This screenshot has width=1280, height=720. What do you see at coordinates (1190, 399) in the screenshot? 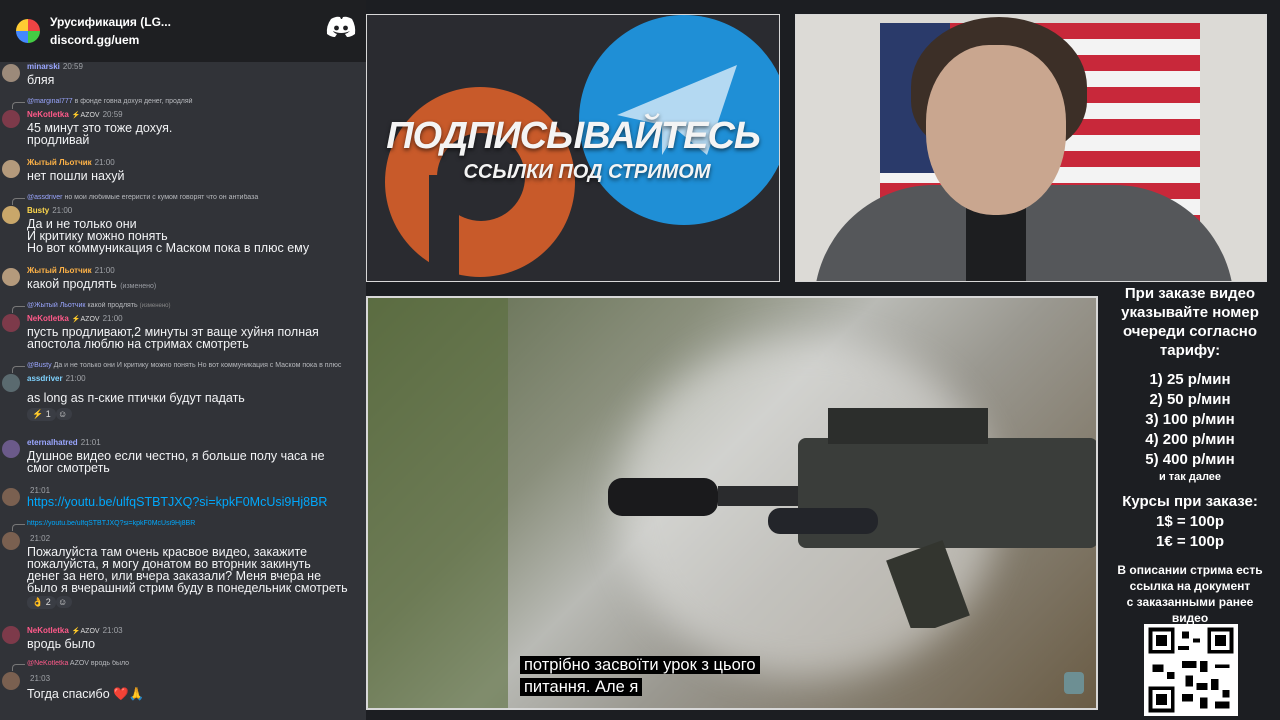
I see `tariff-2: 2) 50 р/мин` at bounding box center [1190, 399].